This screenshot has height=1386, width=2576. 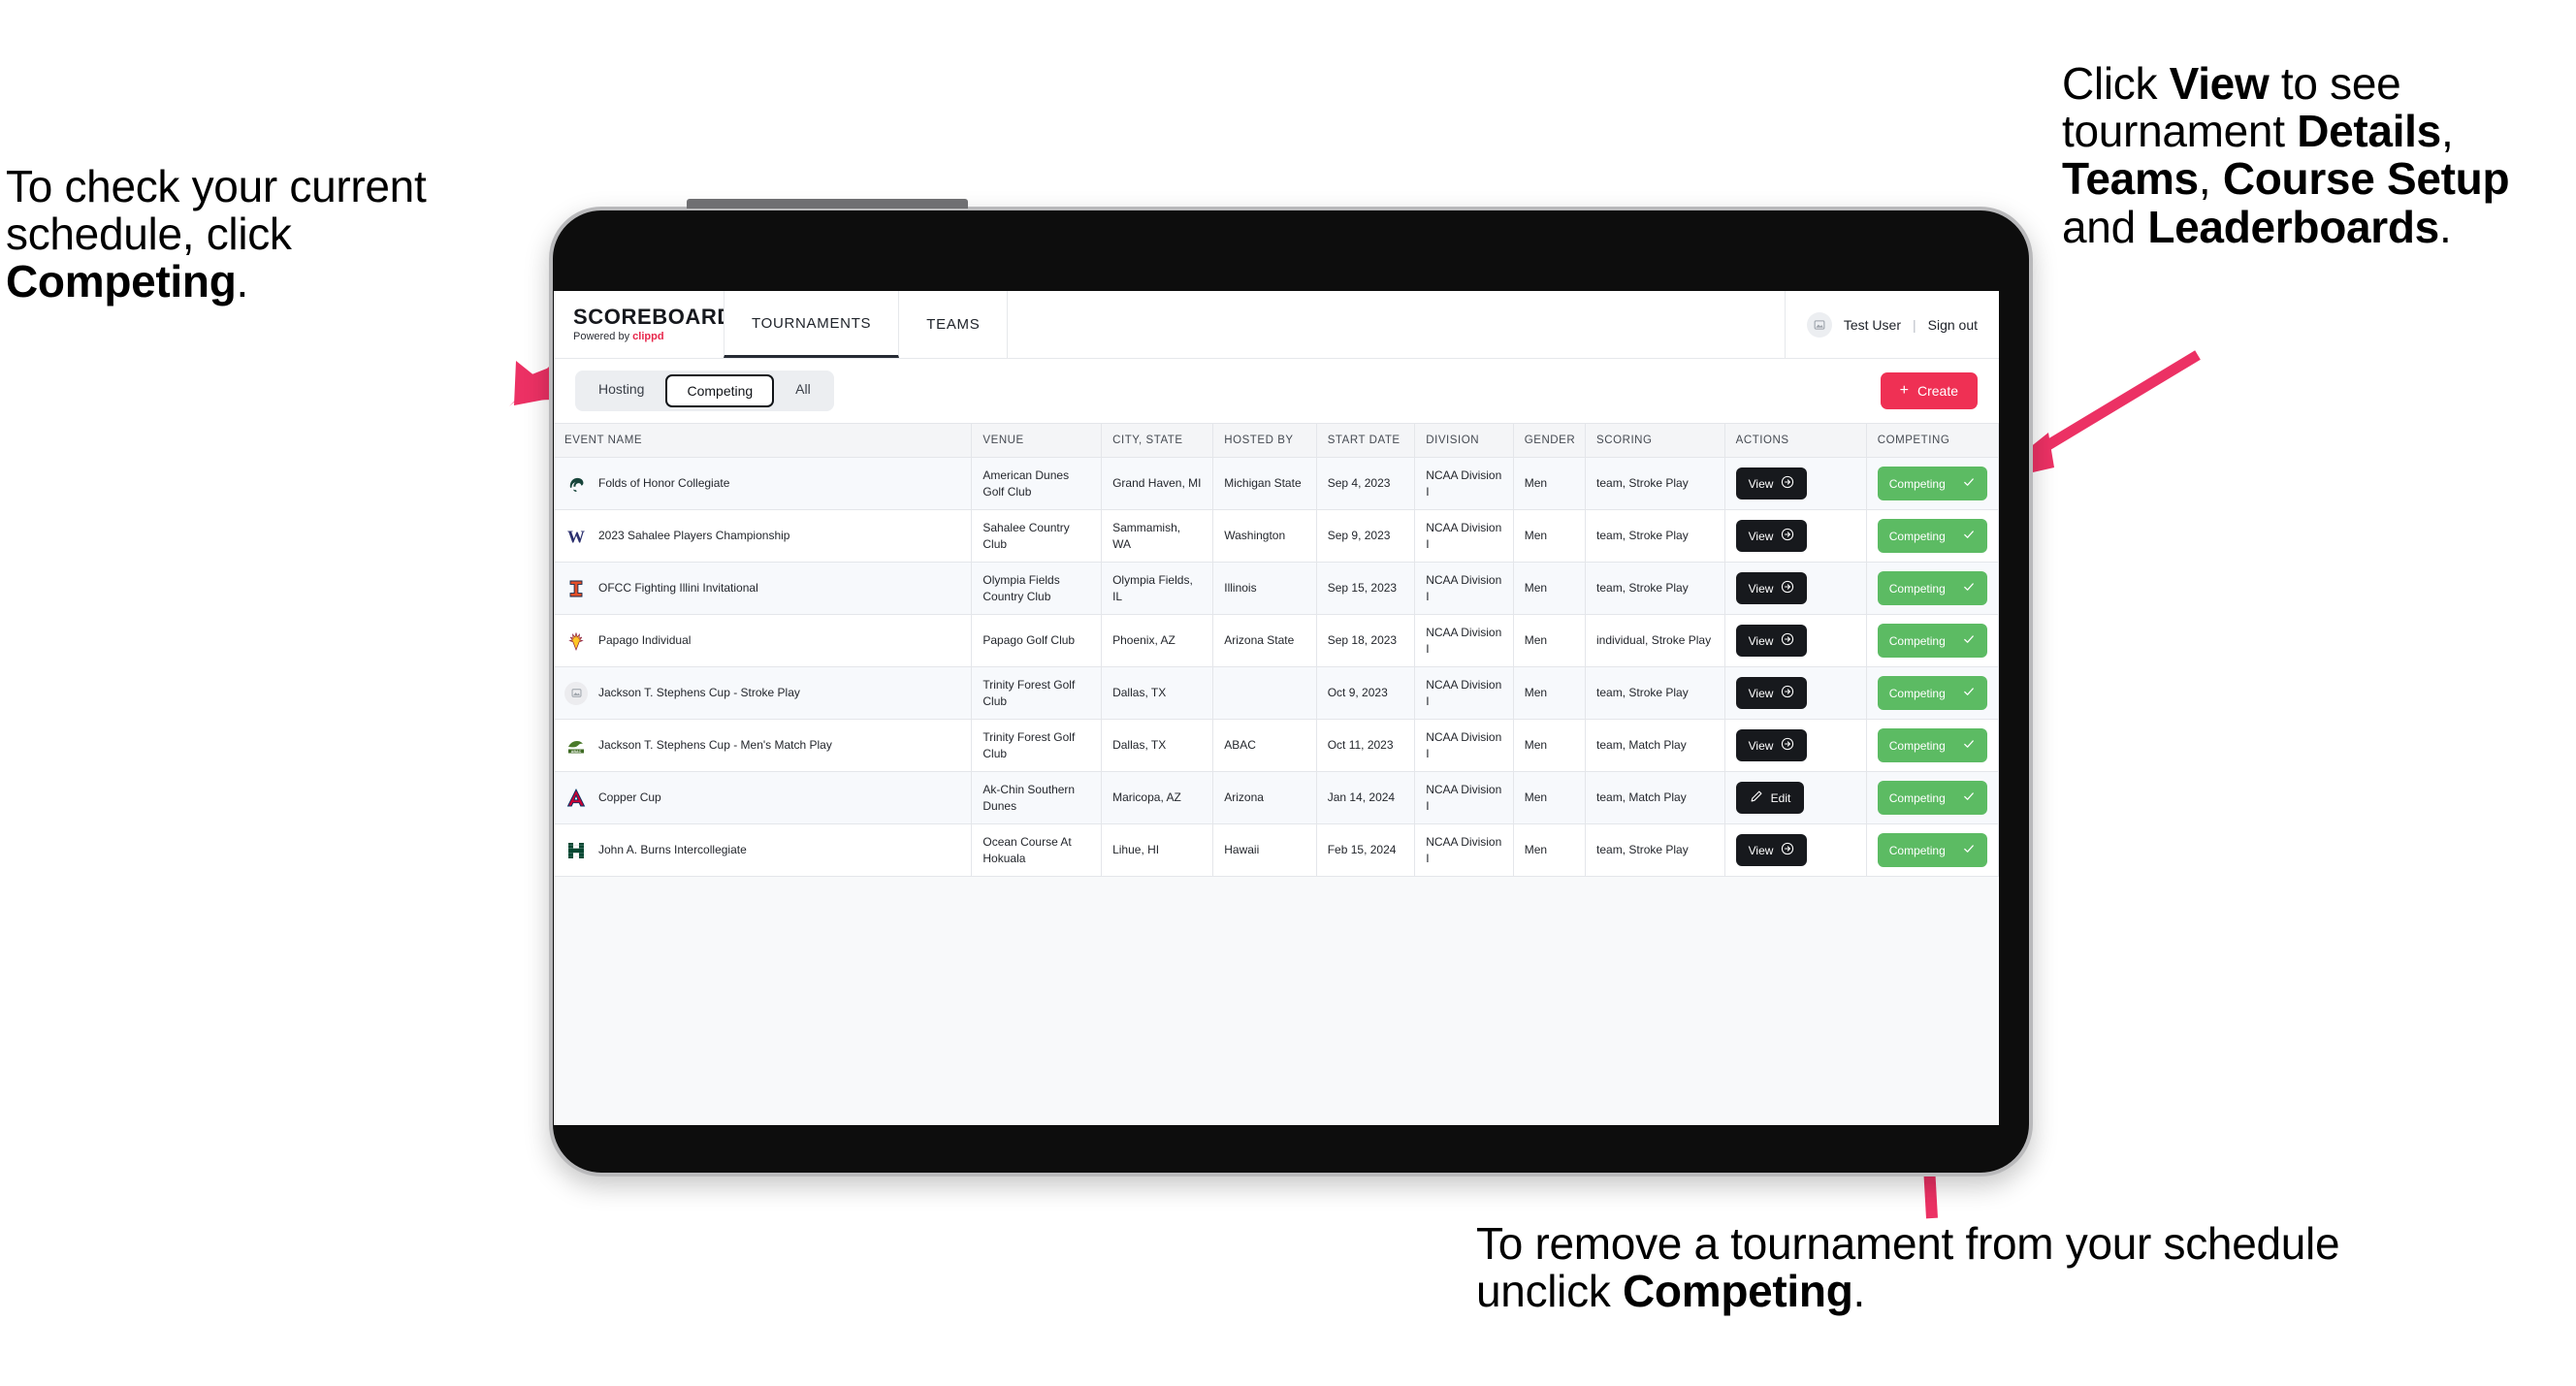 I want to click on cell-start-date: Oct 9, 2023, so click(x=1366, y=693).